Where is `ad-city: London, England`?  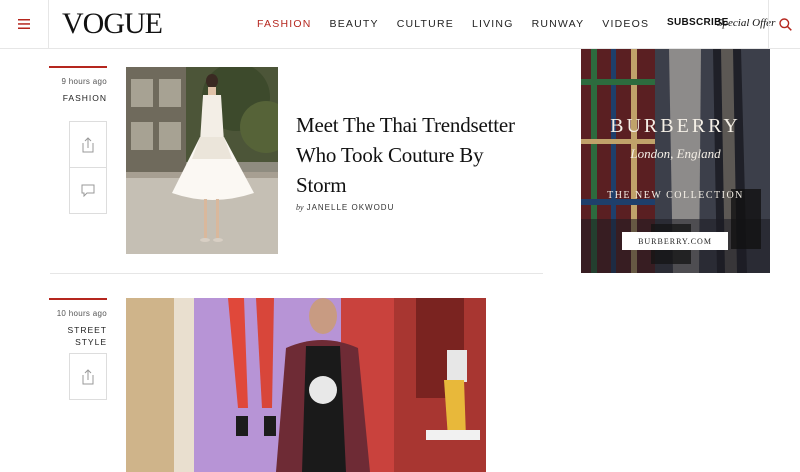 ad-city: London, England is located at coordinates (675, 153).